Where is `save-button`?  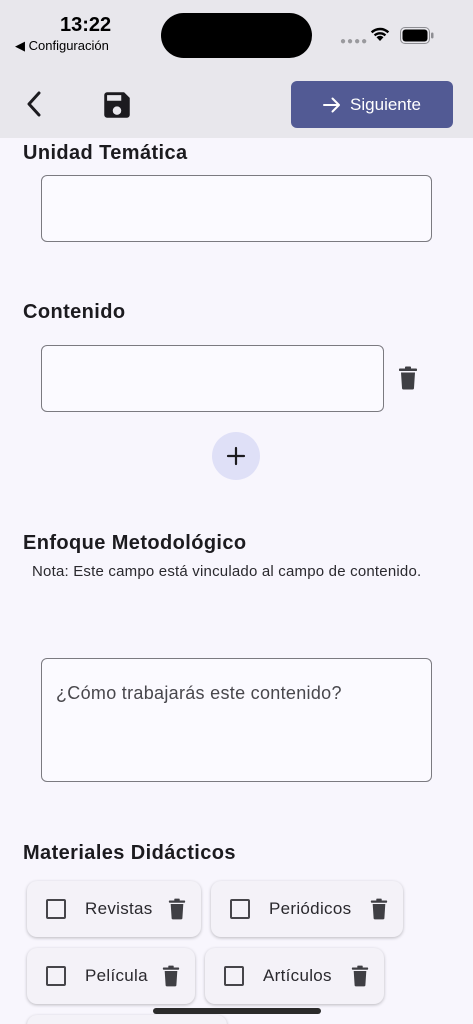
save-button is located at coordinates (117, 105).